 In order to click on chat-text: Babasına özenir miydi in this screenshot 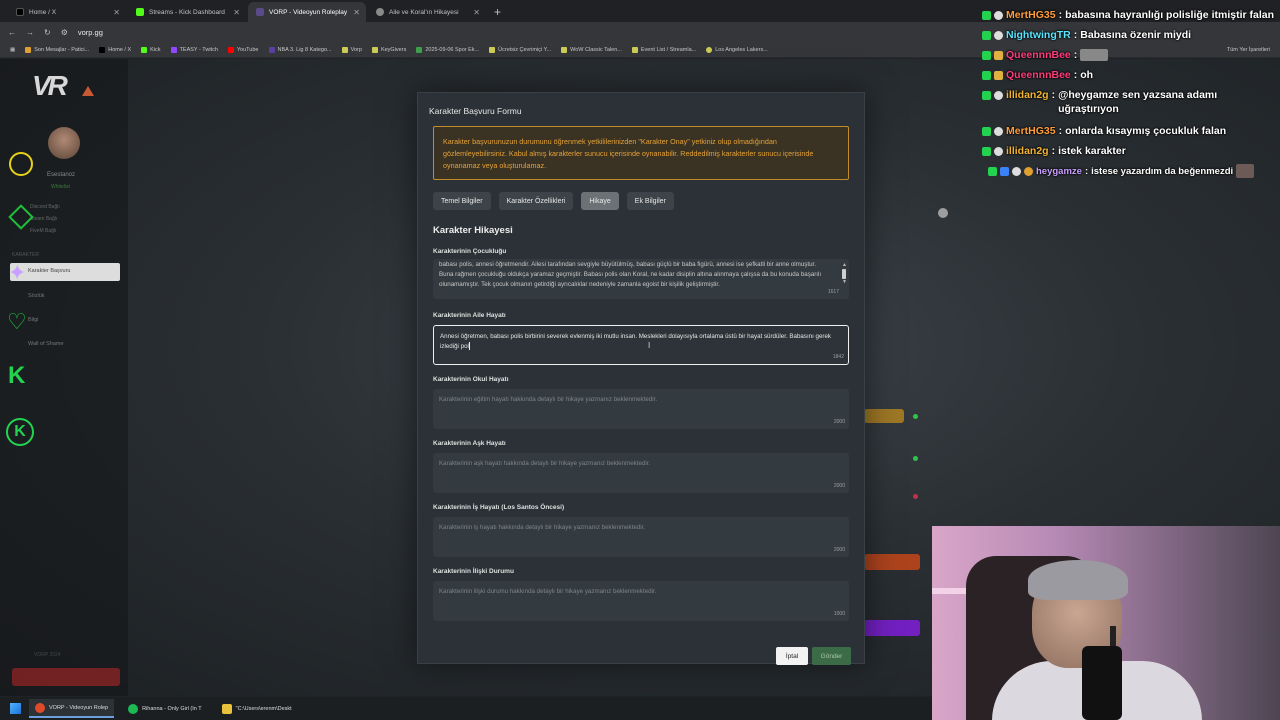, I will do `click(1136, 35)`.